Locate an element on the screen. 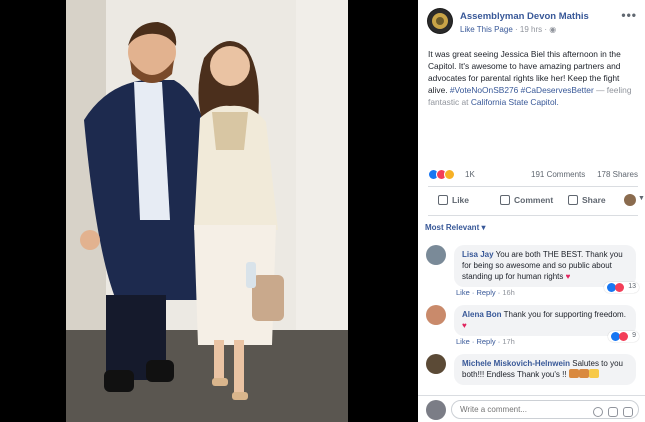 The image size is (645, 422). post-time: 19 hrs is located at coordinates (531, 29).